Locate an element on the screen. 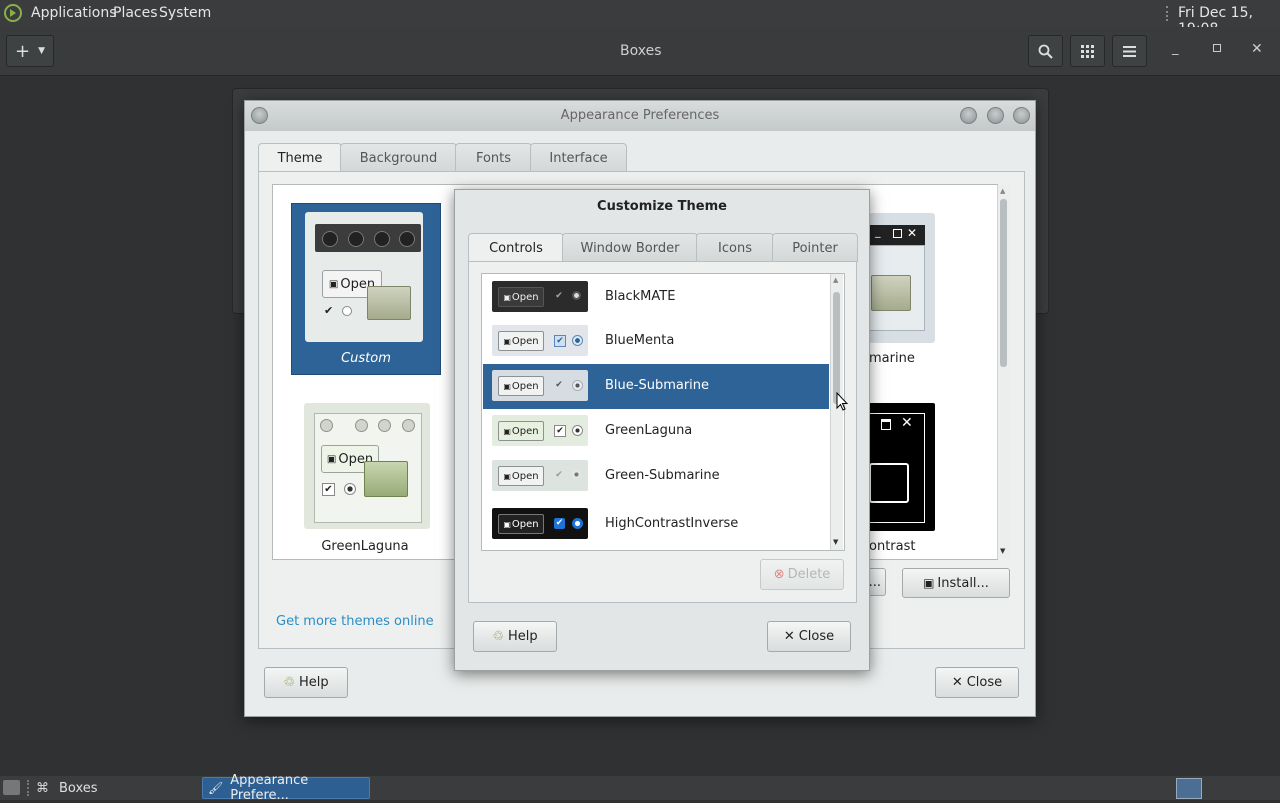  theme-label: ontrast is located at coordinates (892, 546).